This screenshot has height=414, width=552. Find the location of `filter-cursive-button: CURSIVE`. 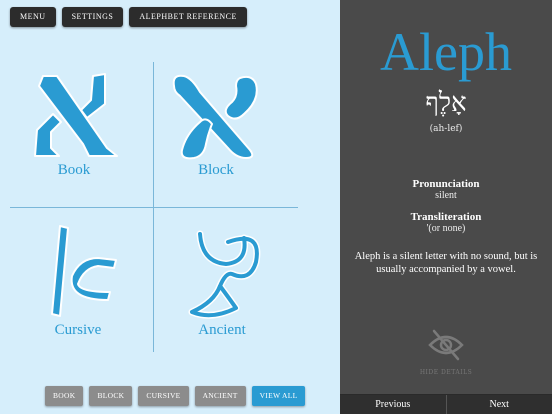

filter-cursive-button: CURSIVE is located at coordinates (163, 396).